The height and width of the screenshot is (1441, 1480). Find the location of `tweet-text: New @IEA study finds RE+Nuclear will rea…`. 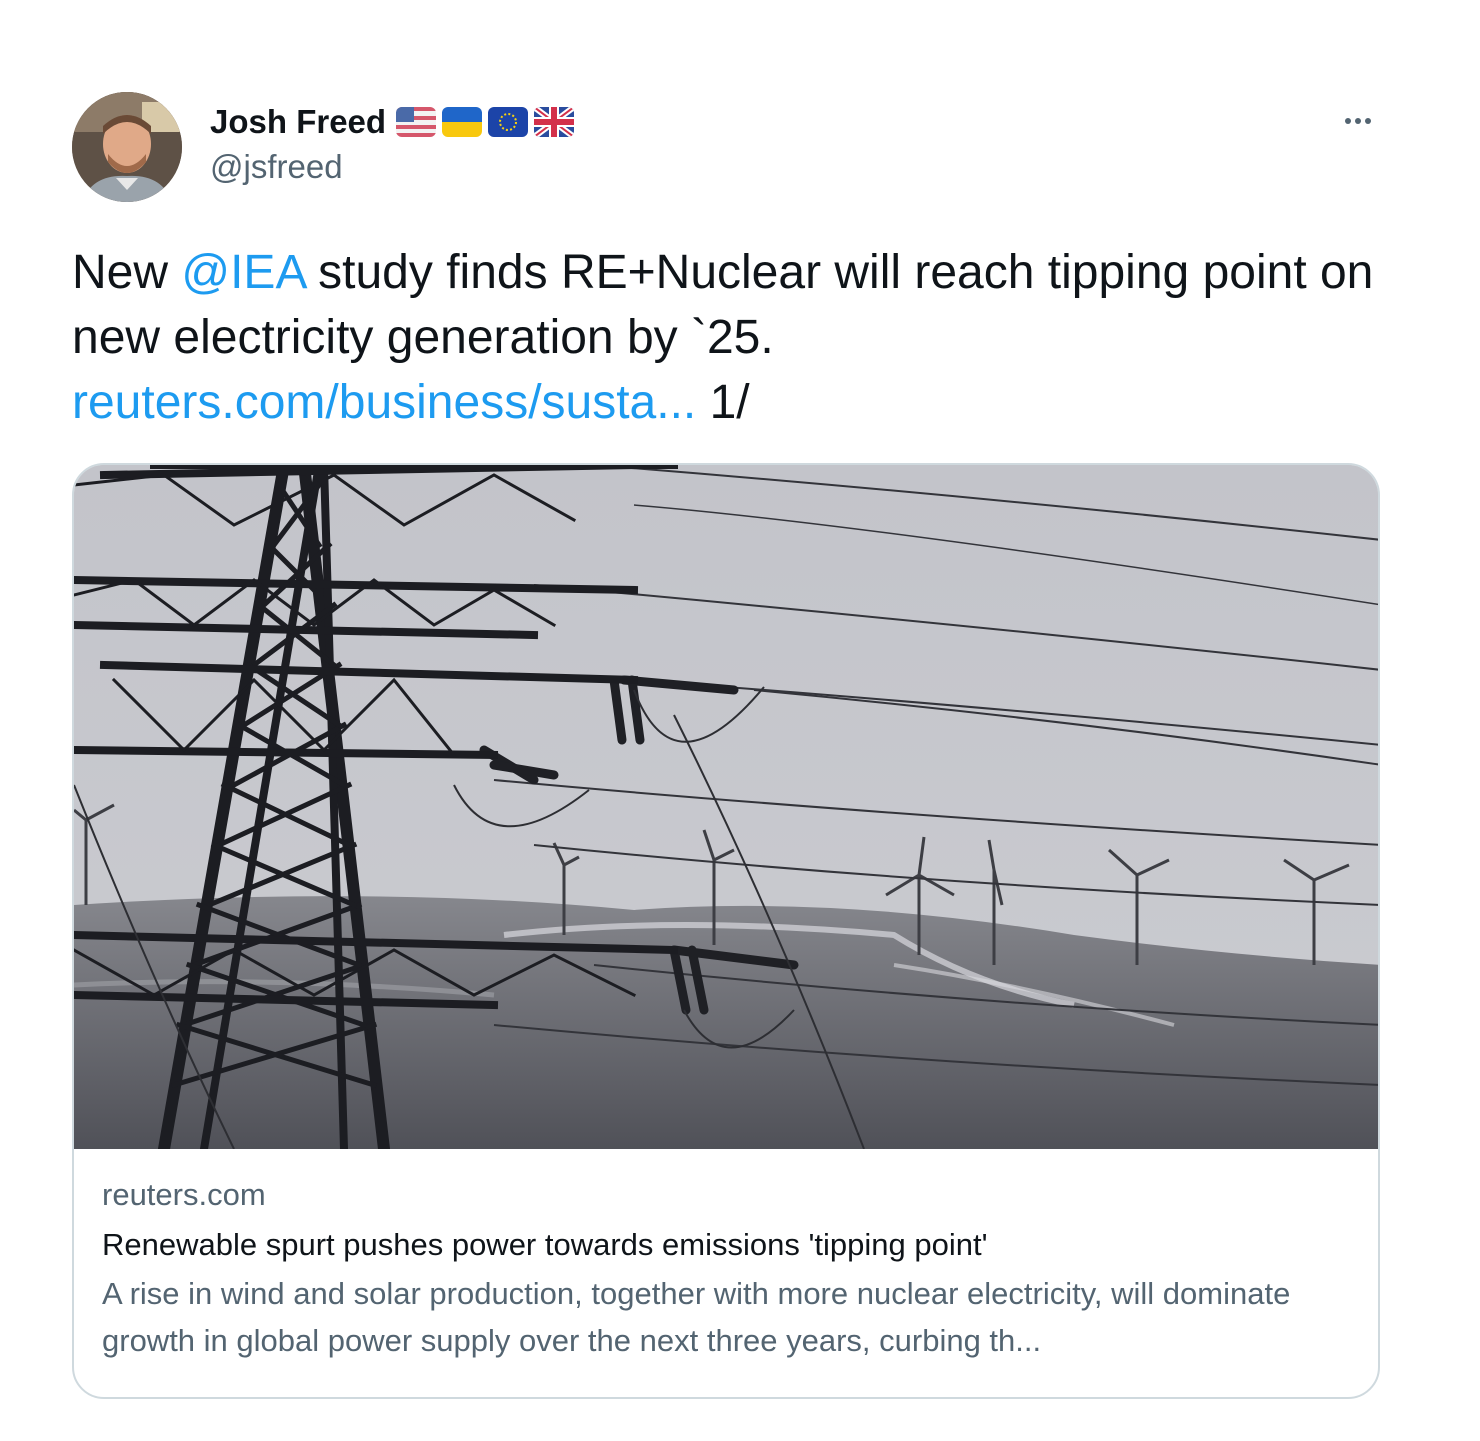

tweet-text: New @IEA study finds RE+Nuclear will rea… is located at coordinates (732, 337).